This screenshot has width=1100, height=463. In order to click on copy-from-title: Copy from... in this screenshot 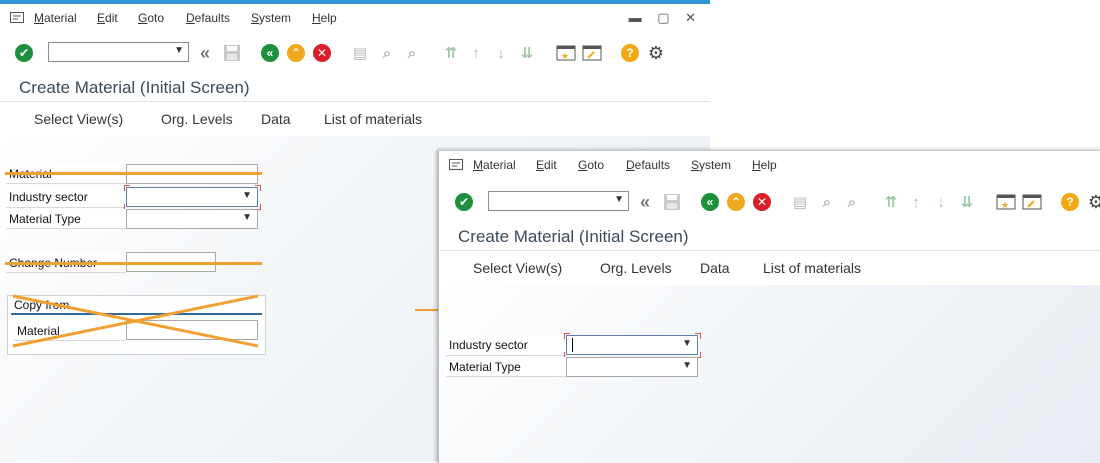, I will do `click(47, 305)`.